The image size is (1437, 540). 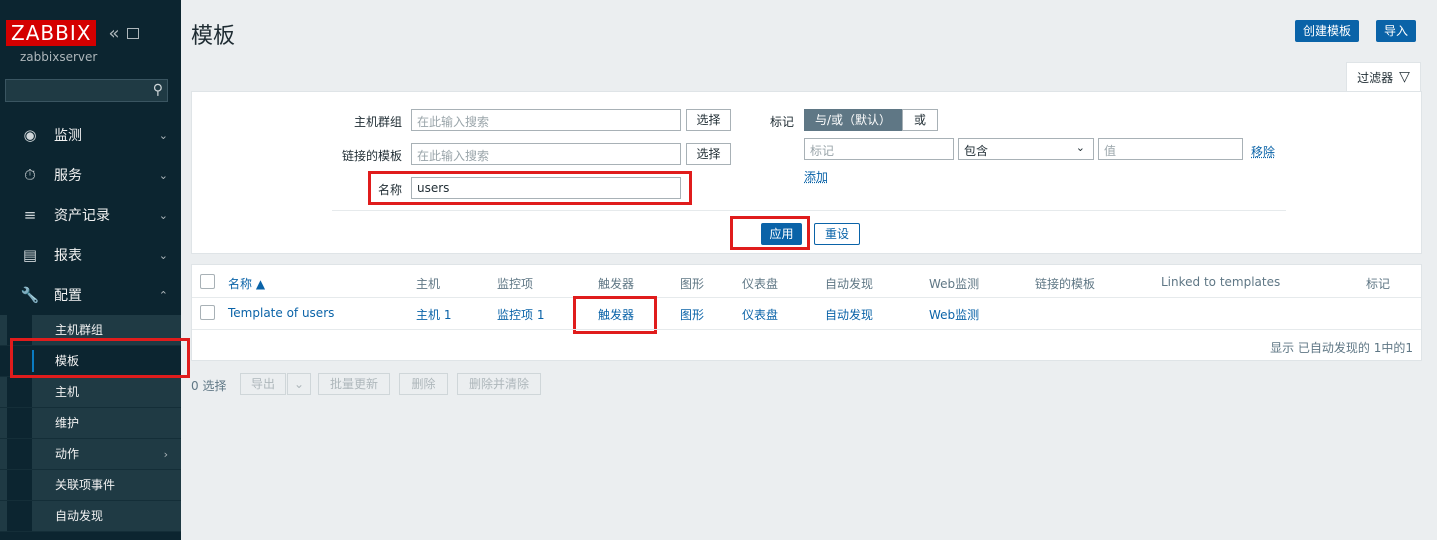 What do you see at coordinates (165, 454) in the screenshot?
I see `chevron-right-icon: ›` at bounding box center [165, 454].